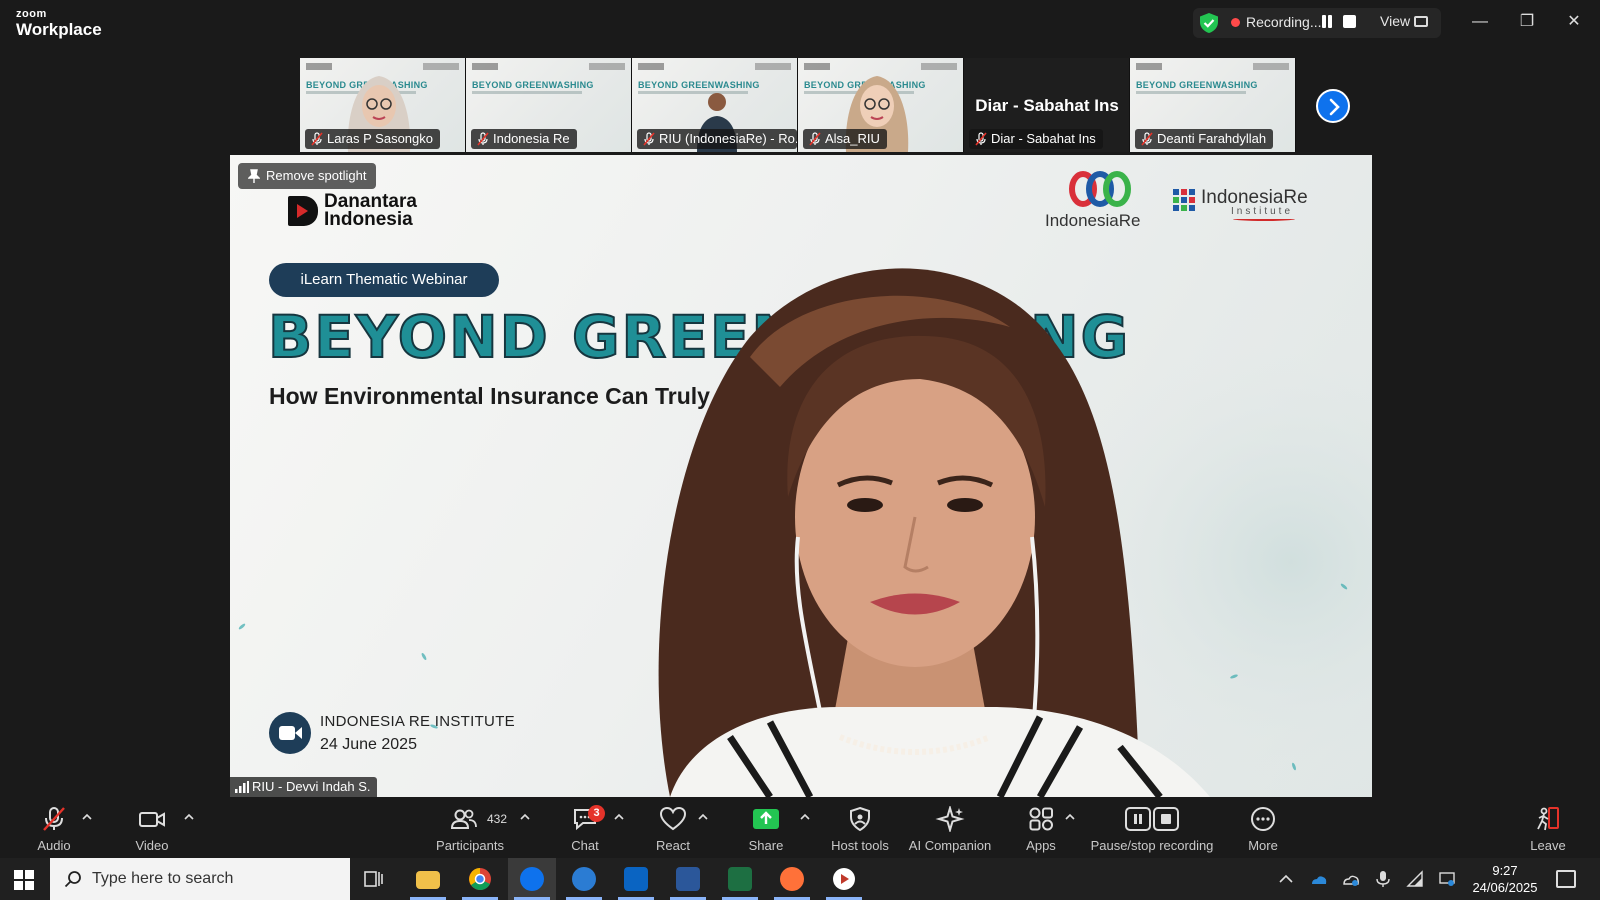 The image size is (1600, 900). What do you see at coordinates (950, 845) in the screenshot?
I see `ai-companion-label: AI Companion` at bounding box center [950, 845].